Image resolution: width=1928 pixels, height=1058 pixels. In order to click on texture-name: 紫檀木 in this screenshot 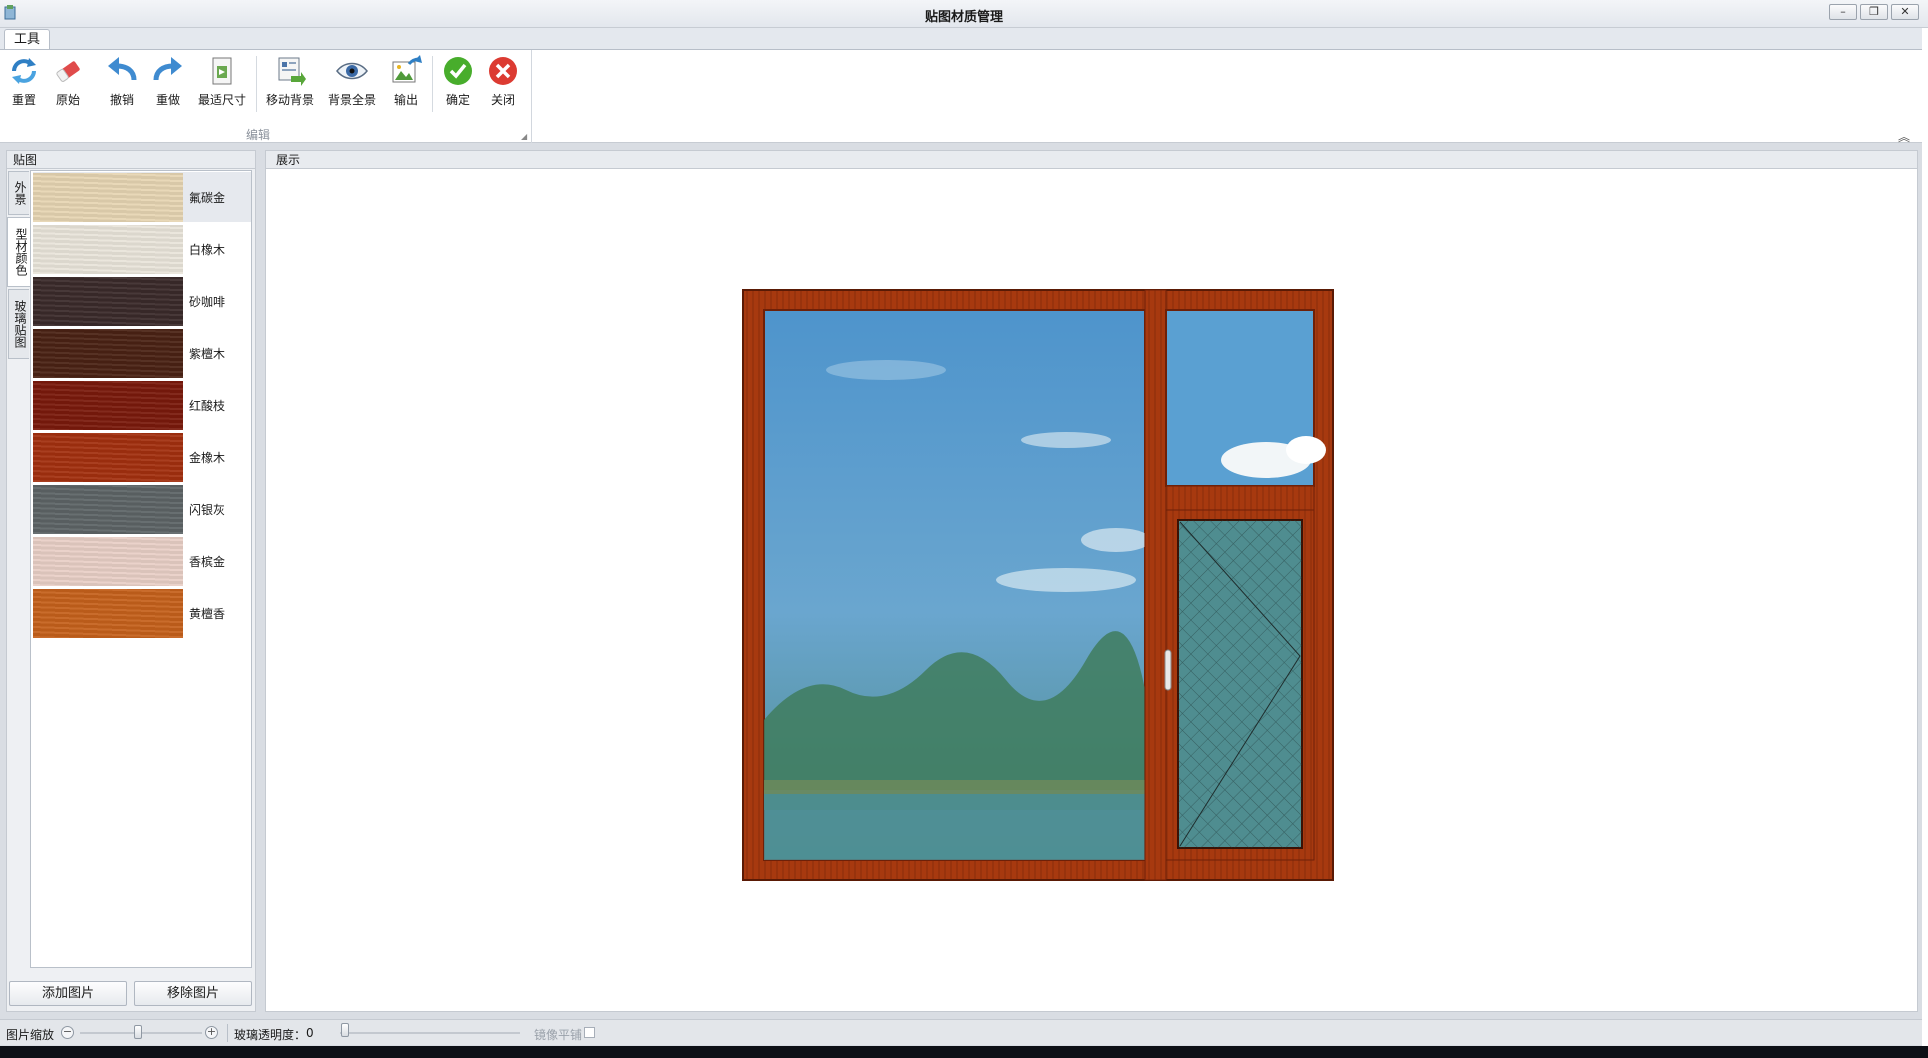, I will do `click(207, 354)`.